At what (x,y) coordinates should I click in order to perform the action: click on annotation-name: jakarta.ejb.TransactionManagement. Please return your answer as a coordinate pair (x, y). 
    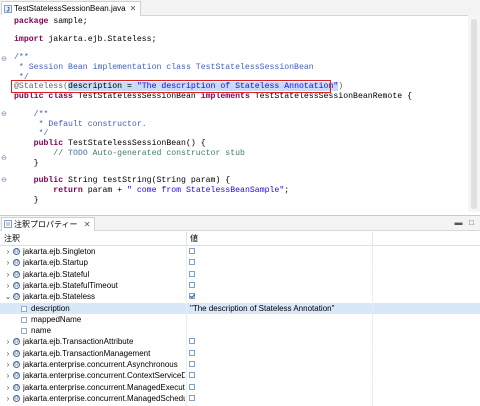
    Looking at the image, I should click on (87, 353).